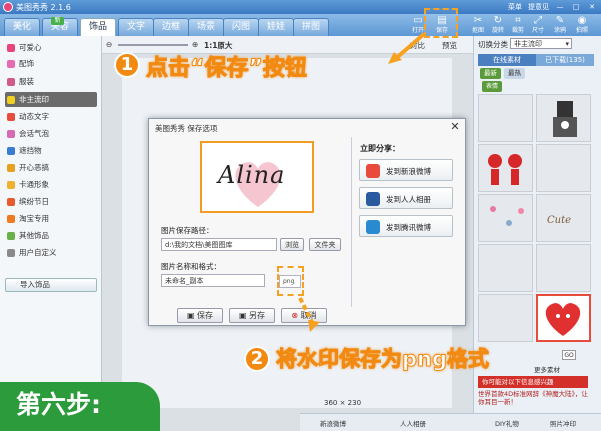  I want to click on ad-banner: 你可能对以下信息感兴趣, so click(533, 382).